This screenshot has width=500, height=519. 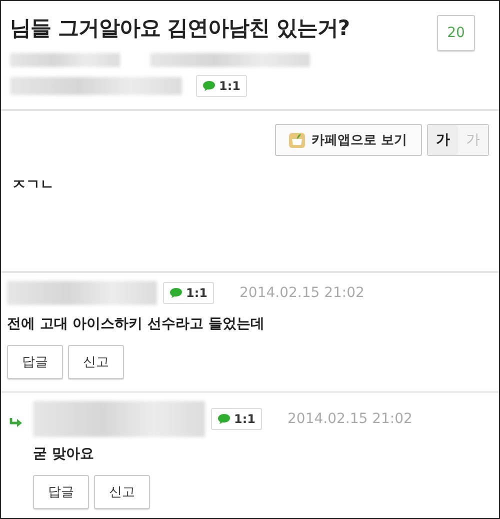 I want to click on reply-arrow-icon, so click(x=16, y=423).